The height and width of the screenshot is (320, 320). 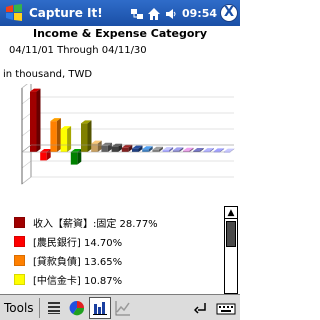 I want to click on clock: 09:54, so click(x=199, y=13).